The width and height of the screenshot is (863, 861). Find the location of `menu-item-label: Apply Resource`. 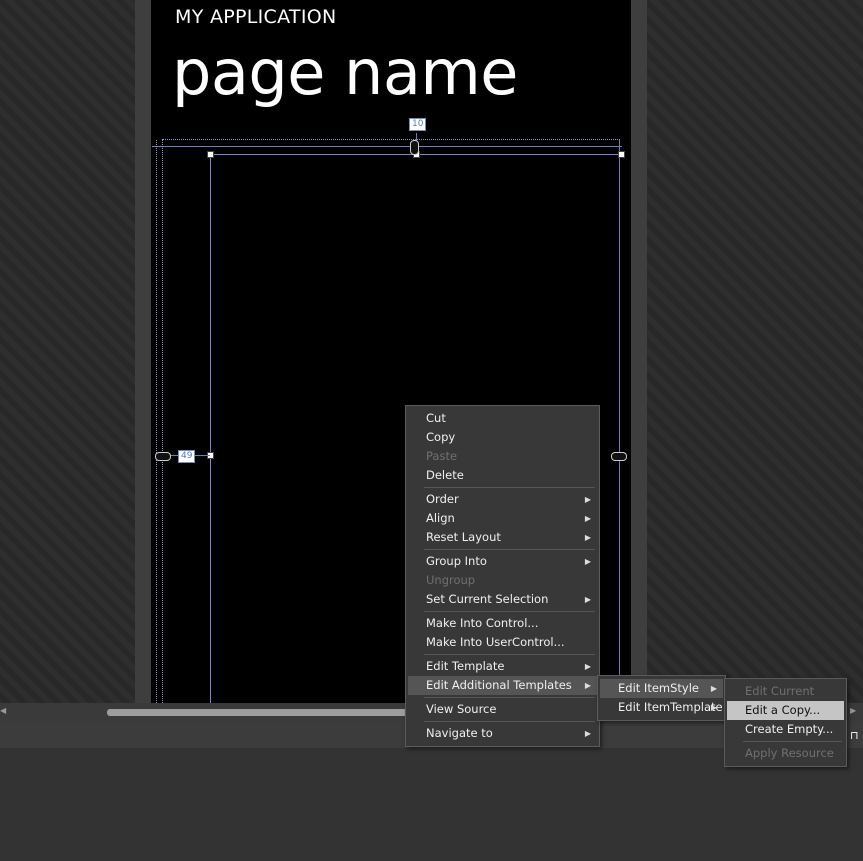

menu-item-label: Apply Resource is located at coordinates (789, 753).